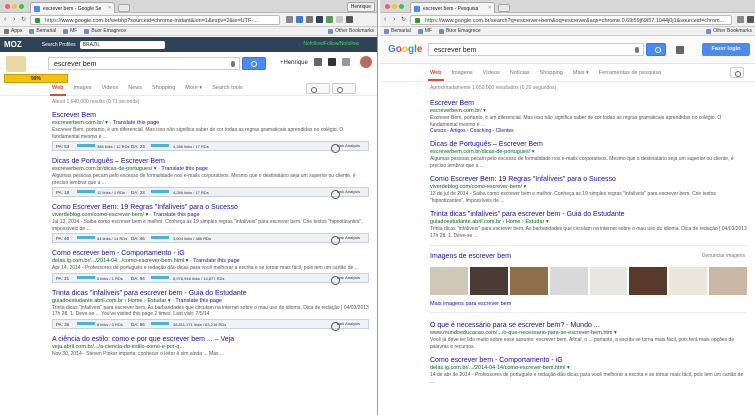  What do you see at coordinates (726, 49) in the screenshot?
I see `sign-in-button: Fazer login` at bounding box center [726, 49].